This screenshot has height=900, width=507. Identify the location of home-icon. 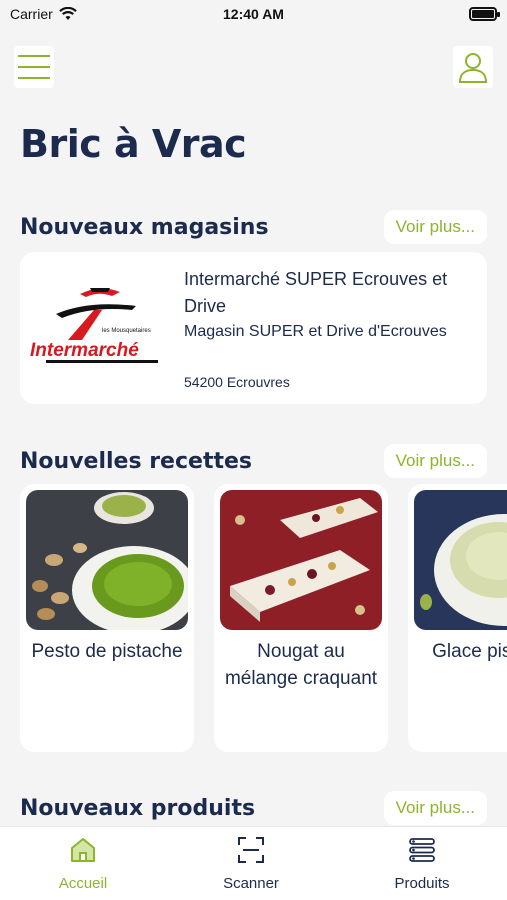
(83, 850).